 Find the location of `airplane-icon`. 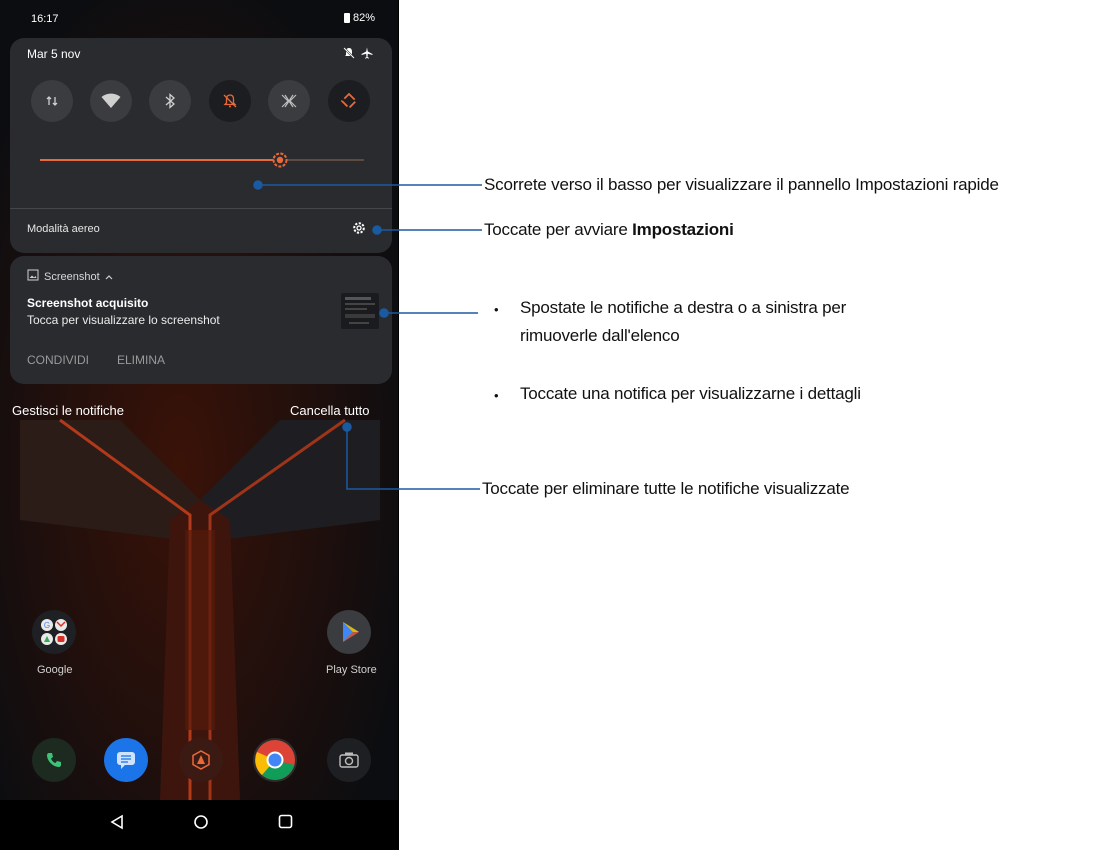

airplane-icon is located at coordinates (367, 54).